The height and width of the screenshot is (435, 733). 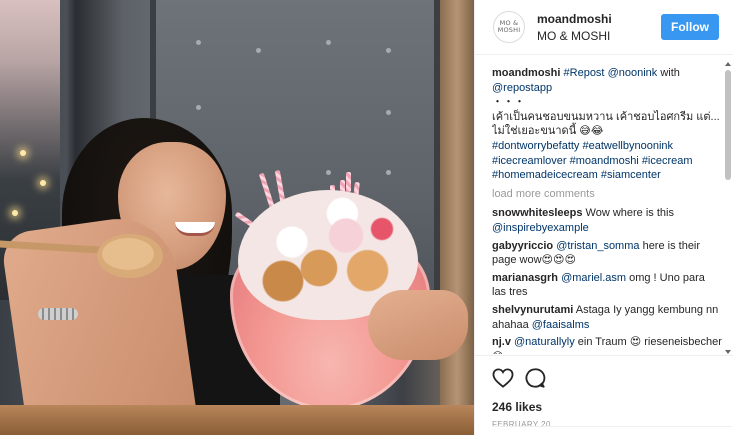 I want to click on hashtag: #dontworrybefatty, so click(x=535, y=146).